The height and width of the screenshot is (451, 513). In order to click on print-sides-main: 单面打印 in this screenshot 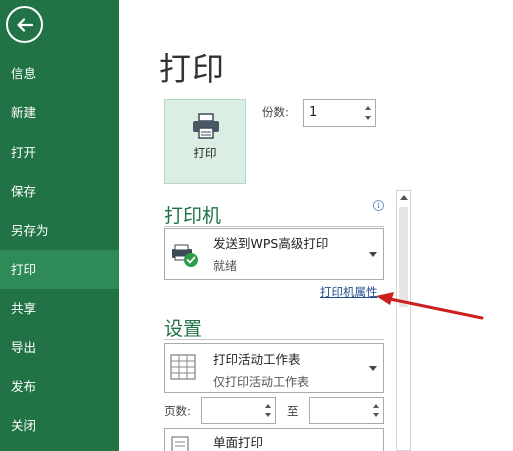, I will do `click(238, 442)`.